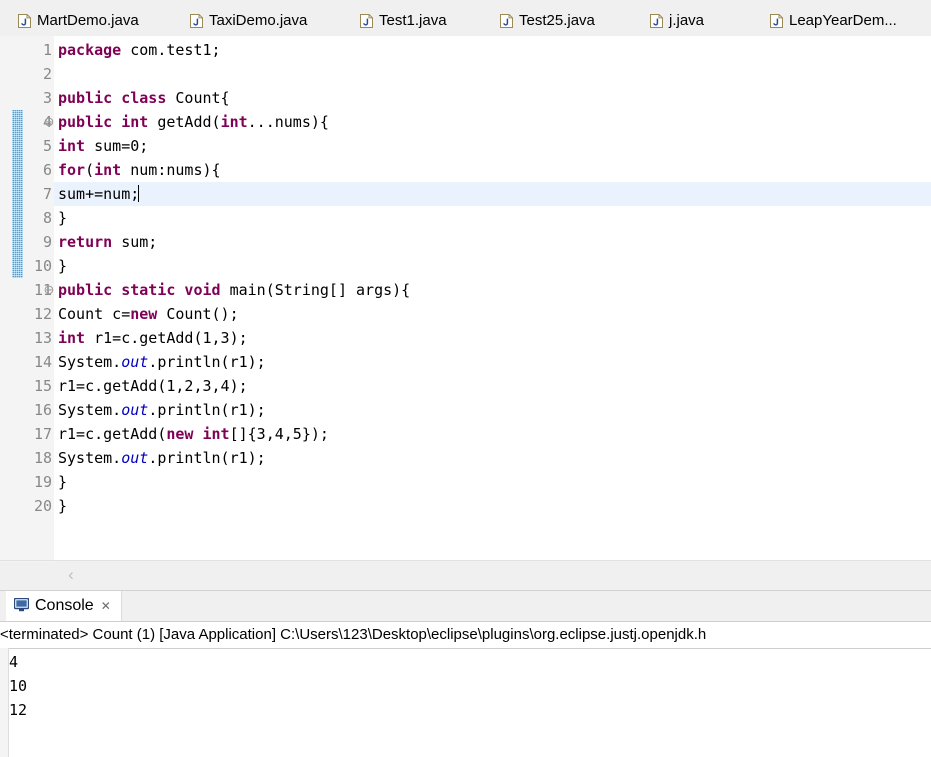 The image size is (931, 757). Describe the element at coordinates (492, 170) in the screenshot. I see `code-line: for(int num:nums){` at that location.